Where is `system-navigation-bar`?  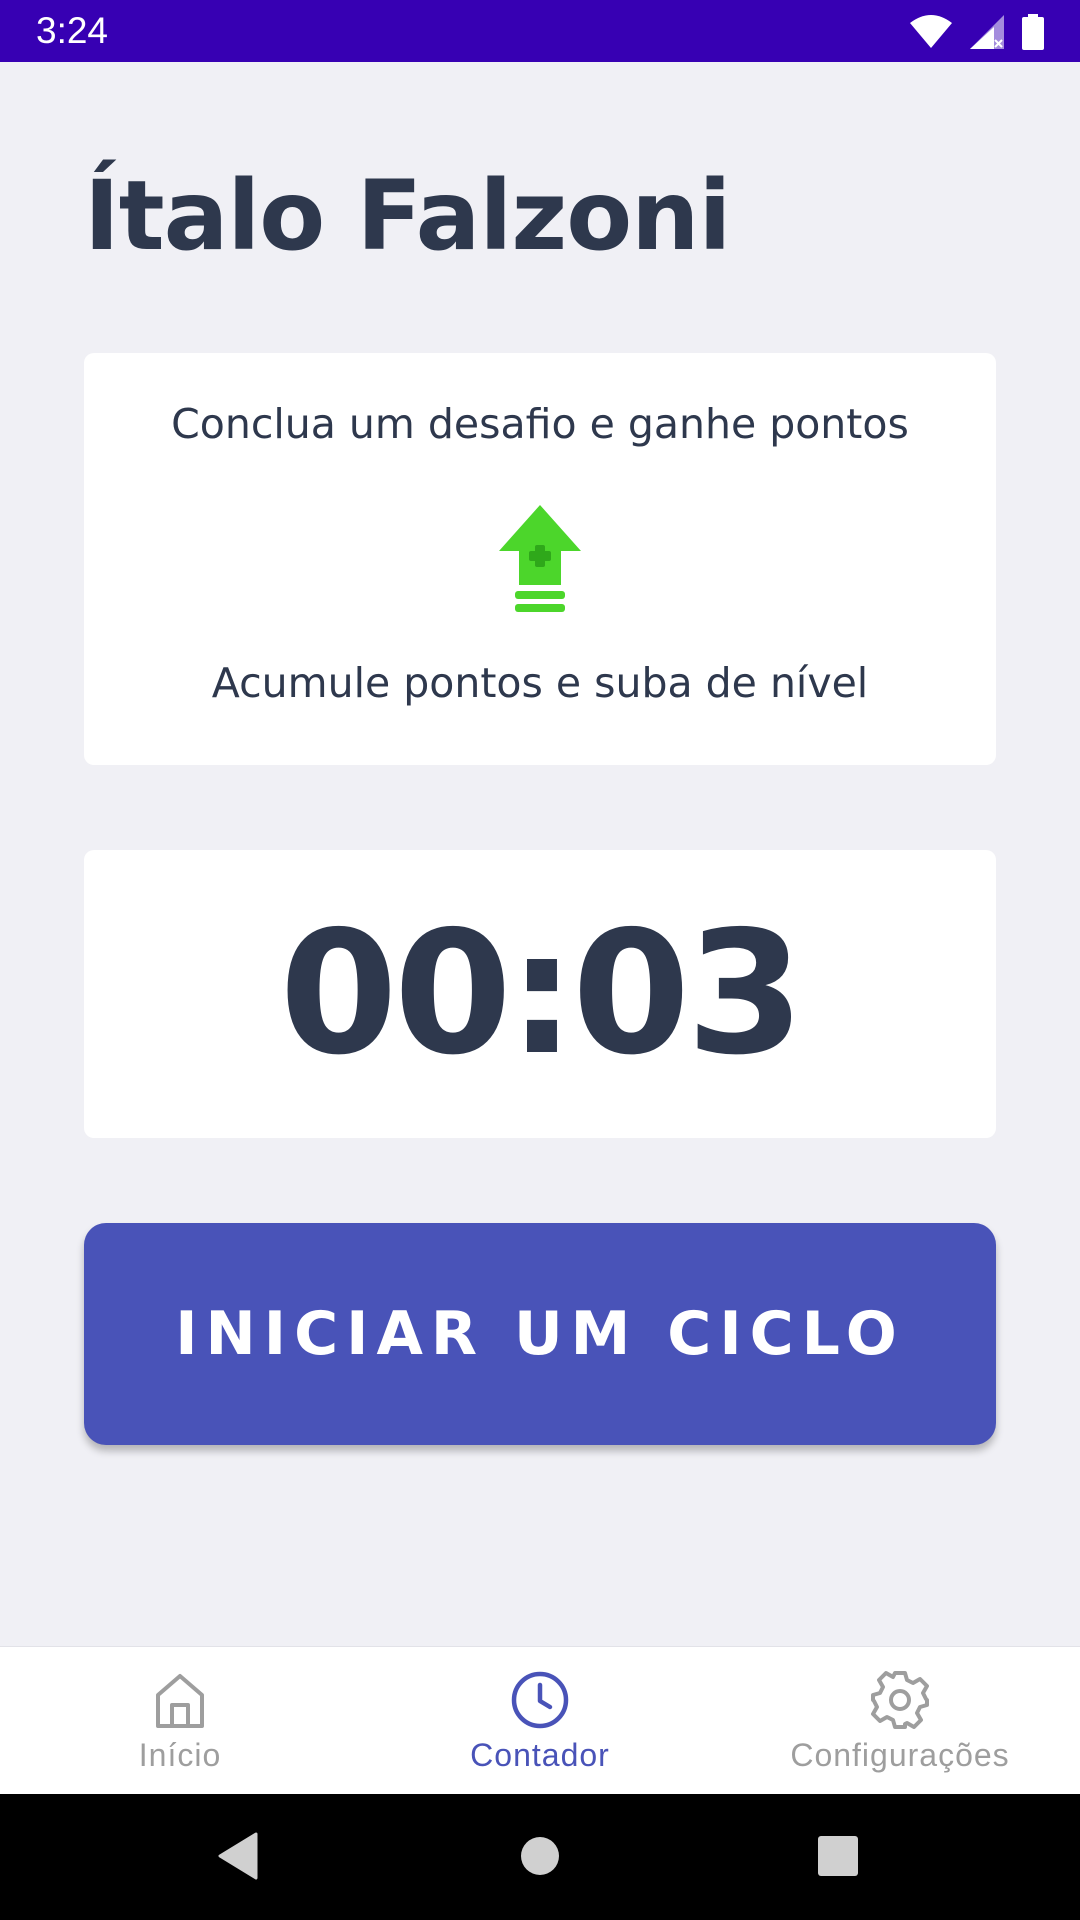 system-navigation-bar is located at coordinates (540, 1857).